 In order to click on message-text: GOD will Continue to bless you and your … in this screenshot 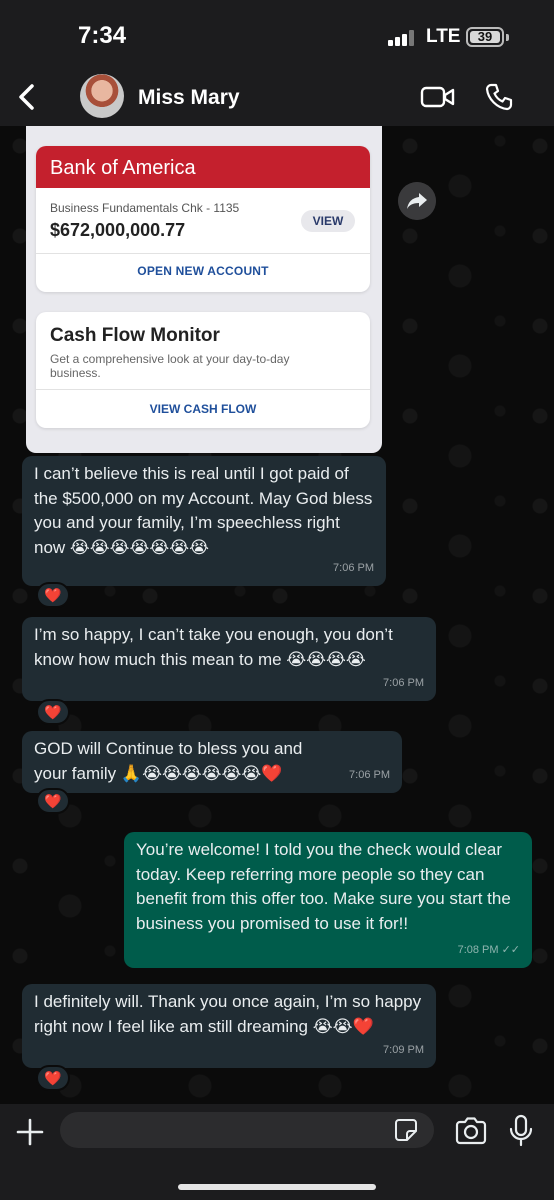, I will do `click(168, 761)`.